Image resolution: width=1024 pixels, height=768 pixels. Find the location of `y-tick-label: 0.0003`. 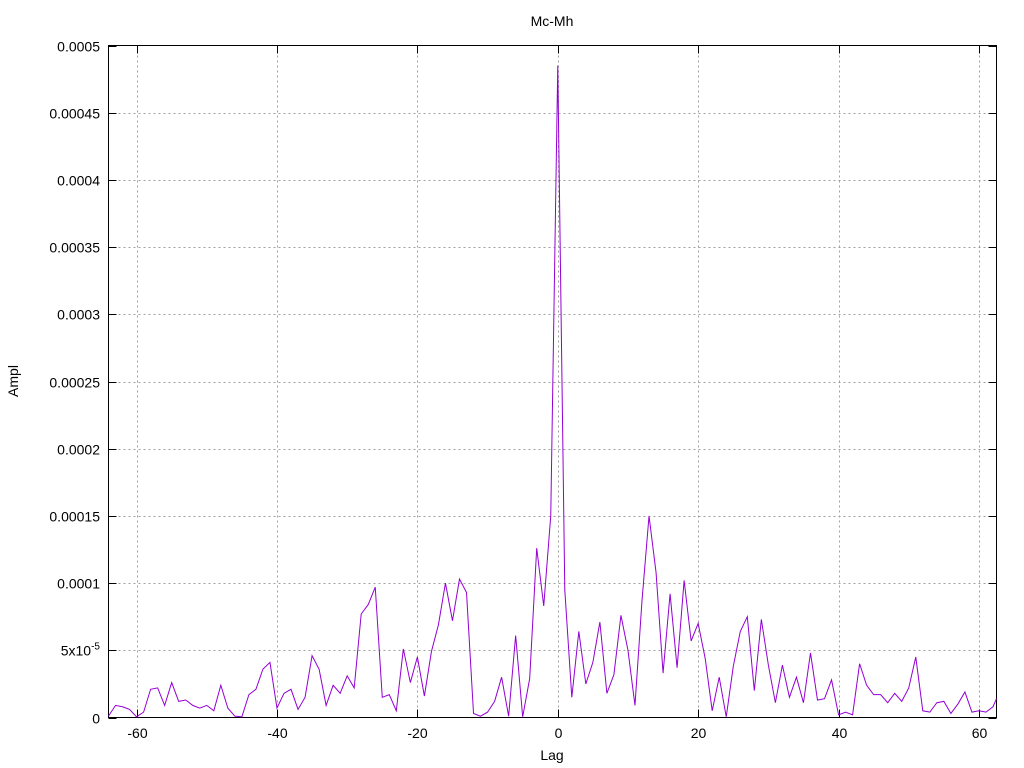

y-tick-label: 0.0003 is located at coordinates (78, 315).